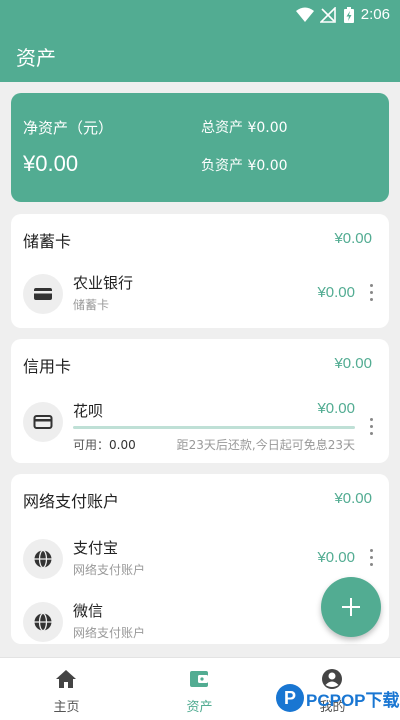 Image resolution: width=400 pixels, height=720 pixels. What do you see at coordinates (200, 56) in the screenshot?
I see `app-bar: 资产` at bounding box center [200, 56].